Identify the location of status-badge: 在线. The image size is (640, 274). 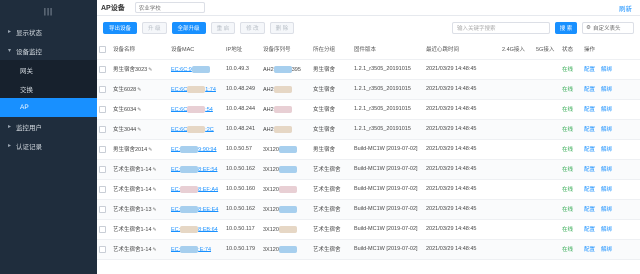
(571, 89).